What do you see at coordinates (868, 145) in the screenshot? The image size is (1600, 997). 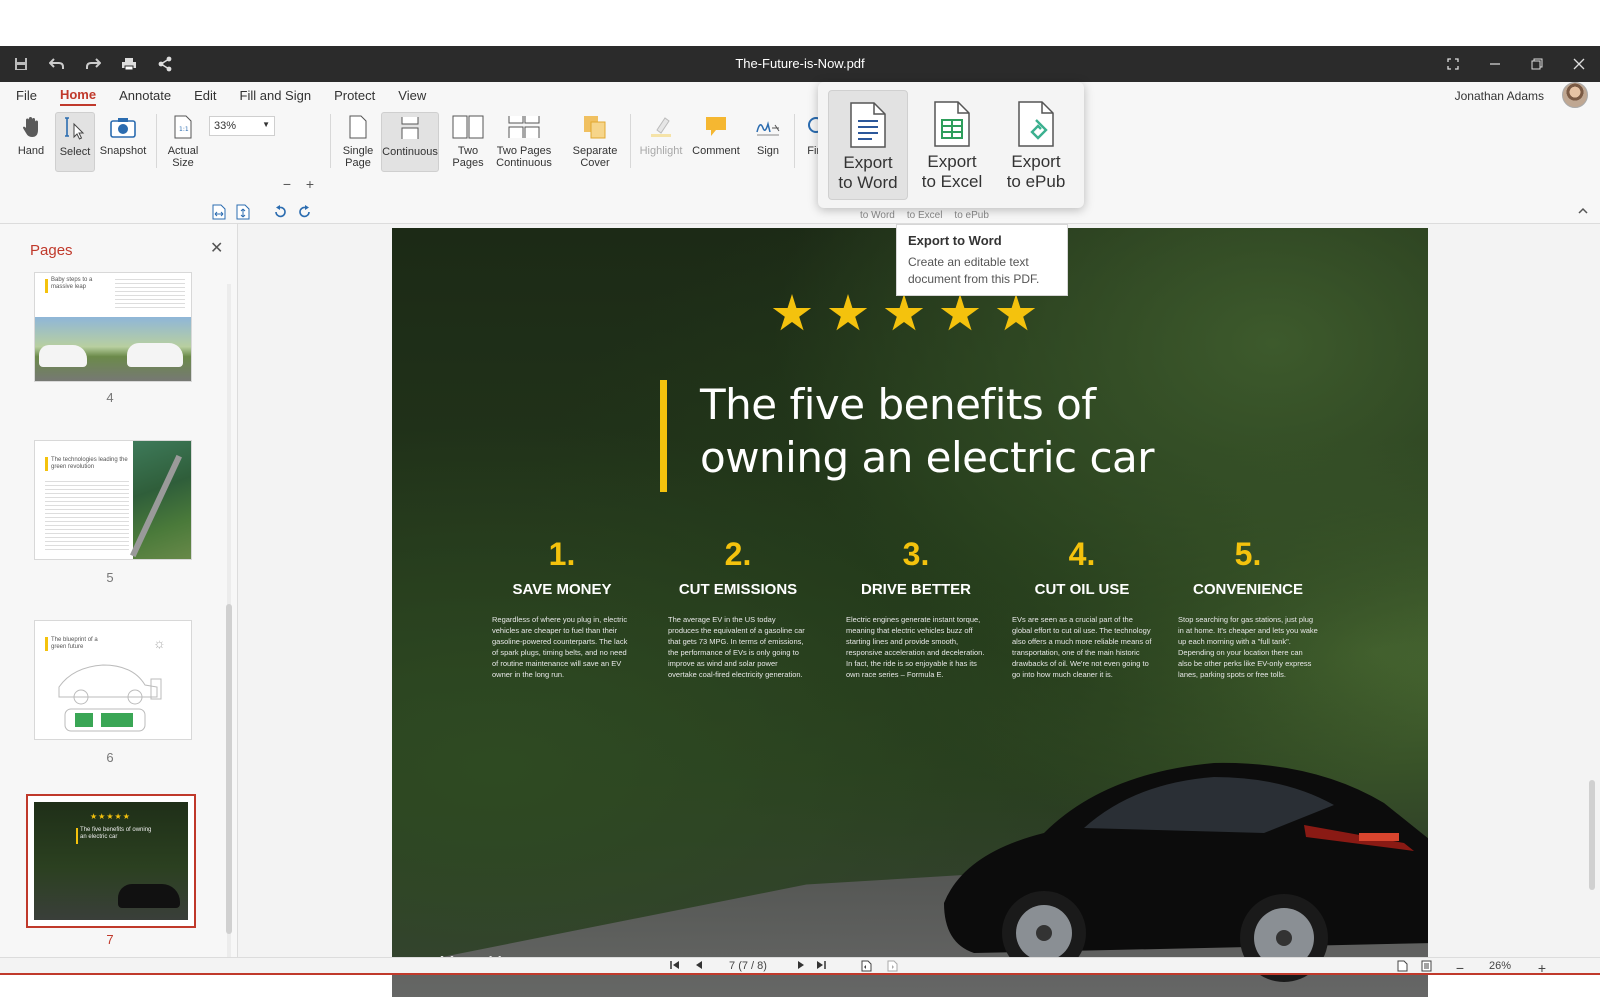 I see `export-to-word-button: Export to Word` at bounding box center [868, 145].